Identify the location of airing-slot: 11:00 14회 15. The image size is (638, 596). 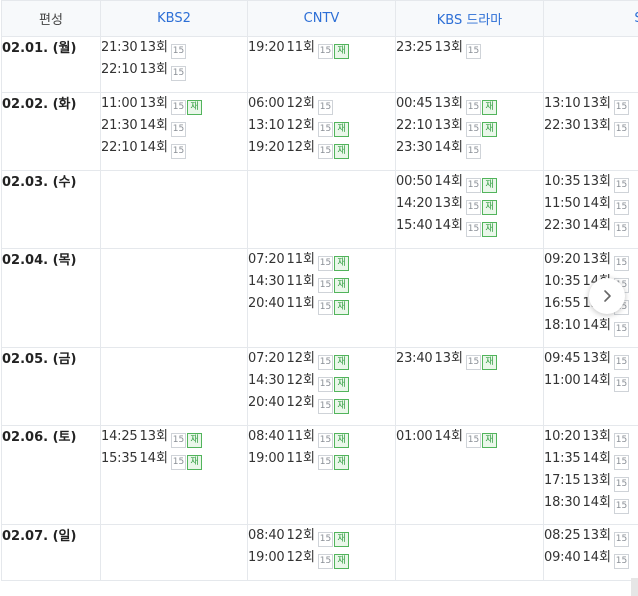
(591, 381).